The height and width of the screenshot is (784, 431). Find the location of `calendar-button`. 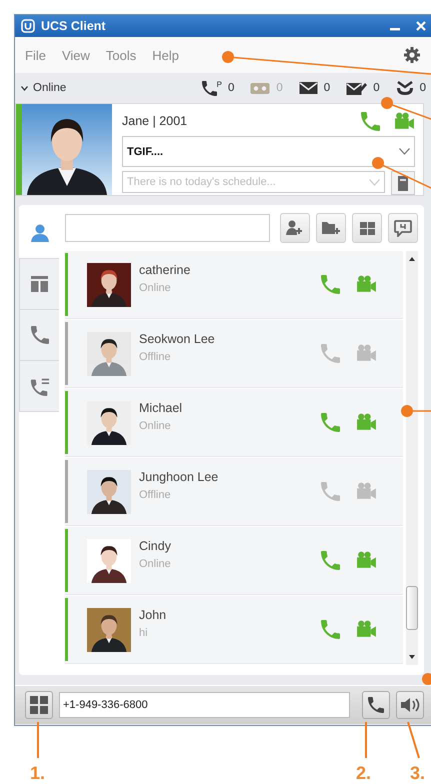

calendar-button is located at coordinates (403, 183).